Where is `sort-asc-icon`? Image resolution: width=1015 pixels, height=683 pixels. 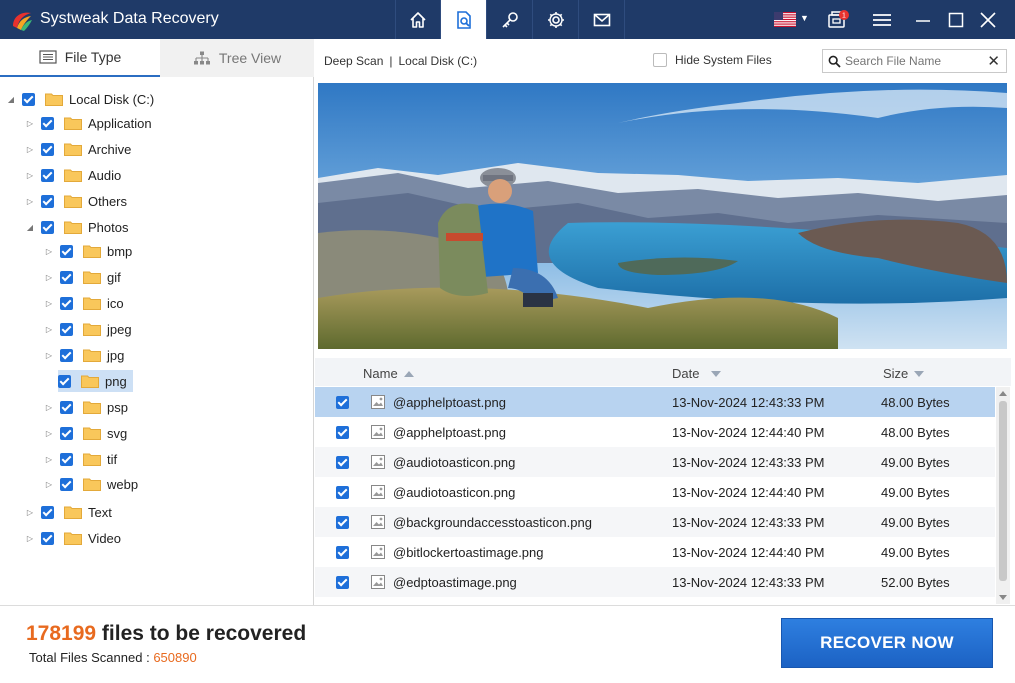 sort-asc-icon is located at coordinates (408, 373).